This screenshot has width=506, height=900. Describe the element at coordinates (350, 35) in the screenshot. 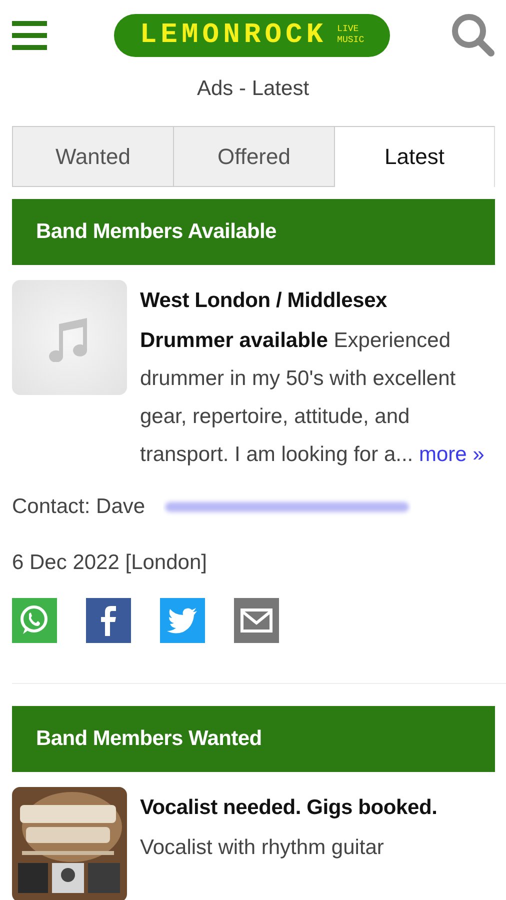

I see `logo-tagline: LIVE MUSIC` at that location.